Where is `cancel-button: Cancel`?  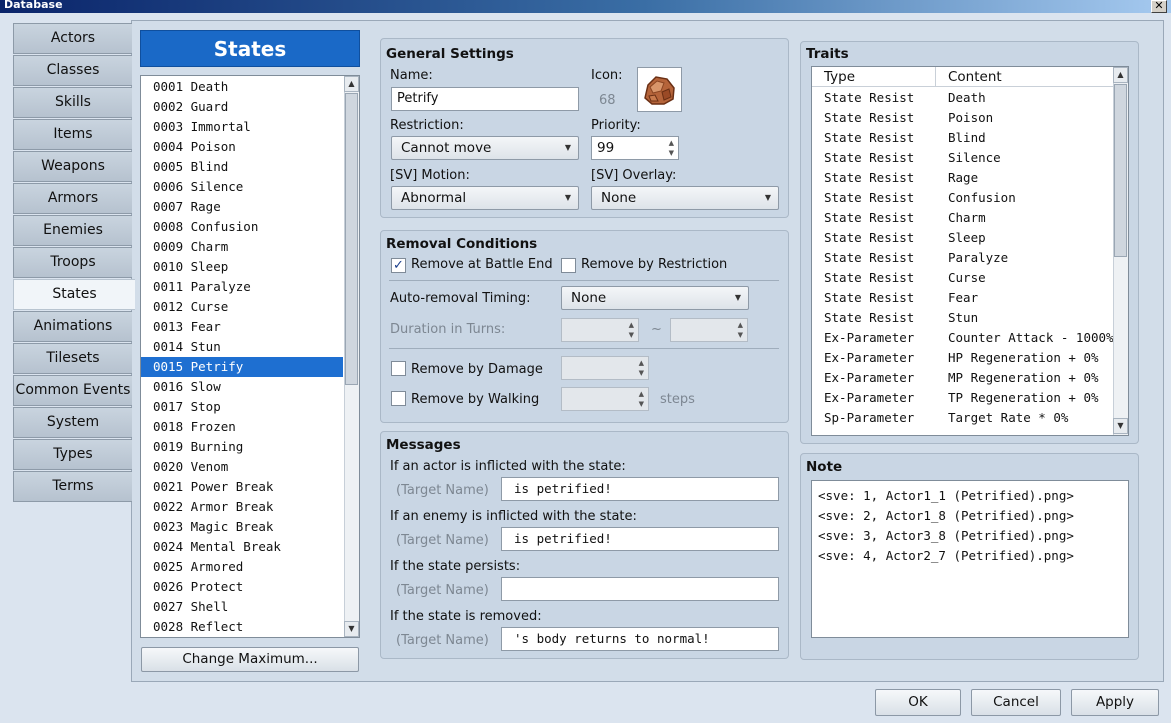
cancel-button: Cancel is located at coordinates (1016, 702).